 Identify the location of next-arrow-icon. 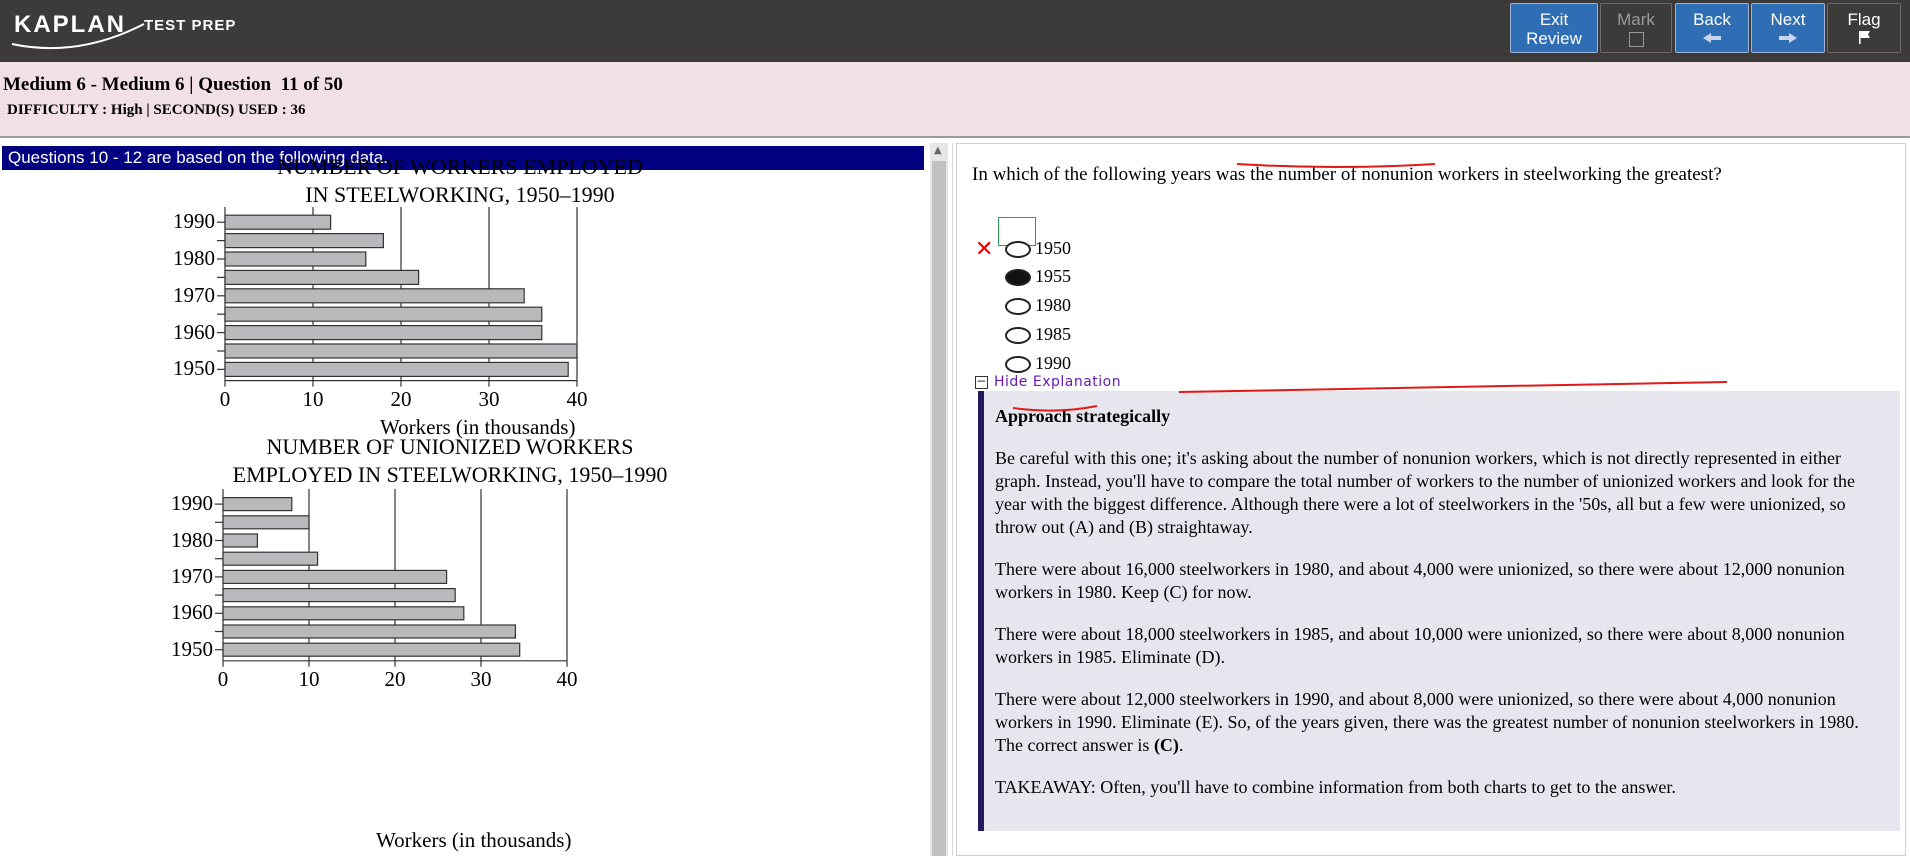
(1788, 38).